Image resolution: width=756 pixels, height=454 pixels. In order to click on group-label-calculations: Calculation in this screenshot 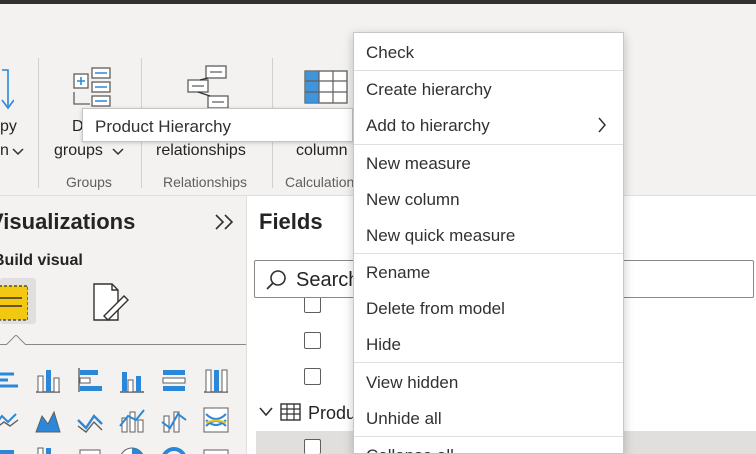, I will do `click(320, 182)`.